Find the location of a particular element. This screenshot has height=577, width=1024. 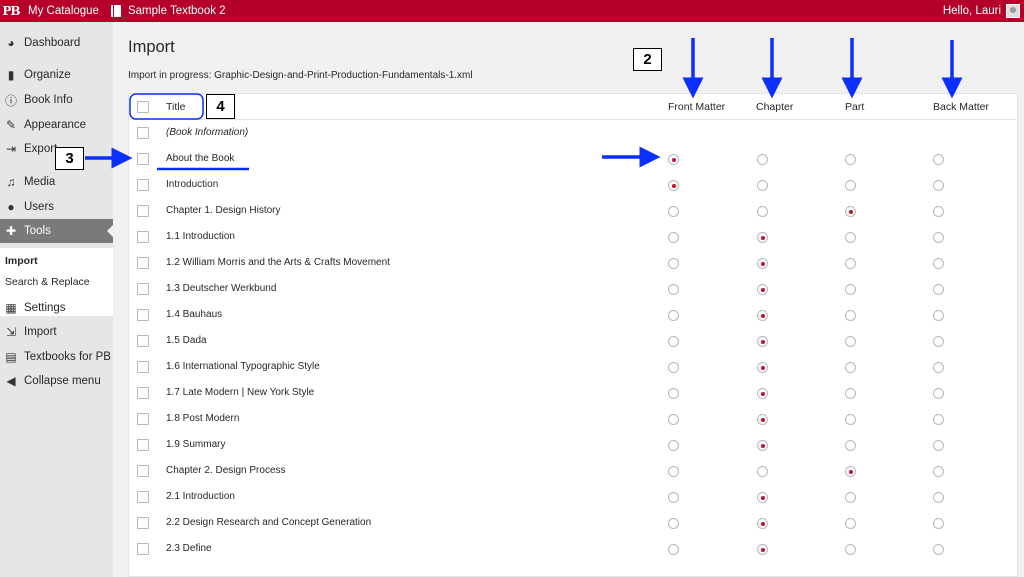

sidebar-item-import: ⇲ Import is located at coordinates (56, 332).